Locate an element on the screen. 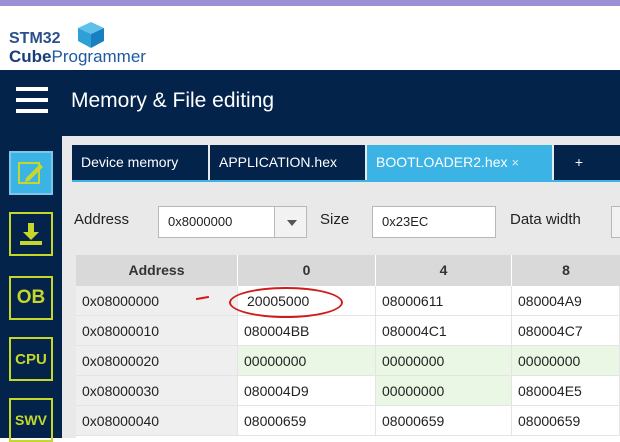 This screenshot has height=442, width=620. address-label: Address is located at coordinates (102, 219).